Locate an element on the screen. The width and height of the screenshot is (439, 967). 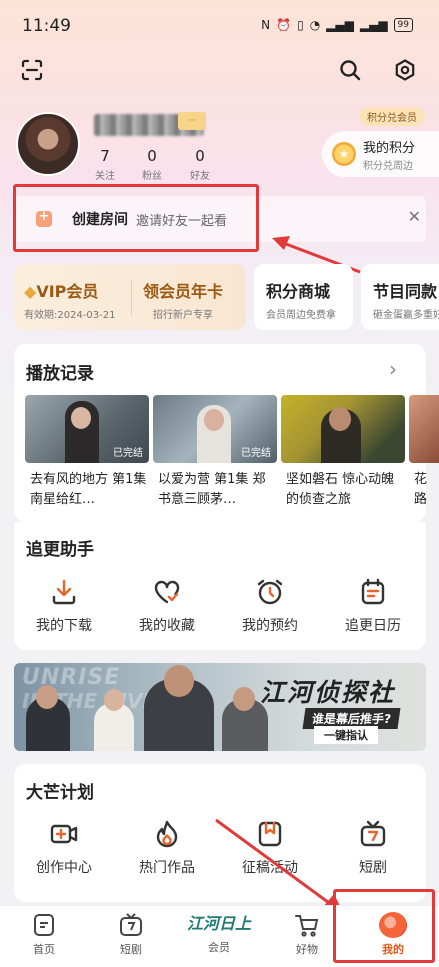
avatar is located at coordinates (48, 144).